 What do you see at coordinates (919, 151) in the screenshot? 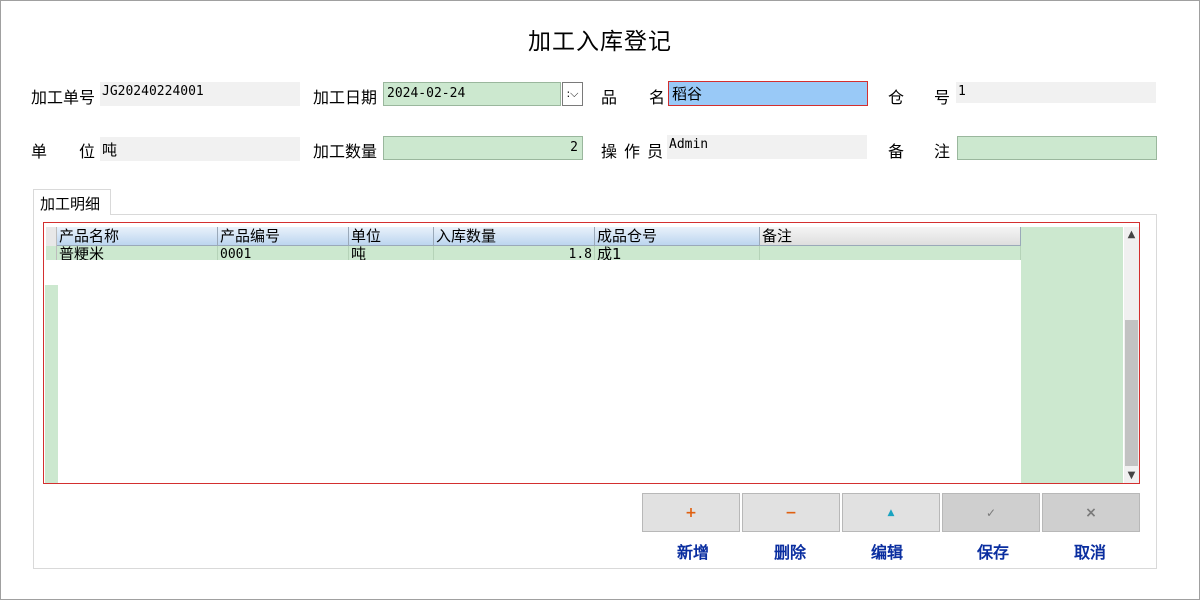
I see `remark-label: 备注` at bounding box center [919, 151].